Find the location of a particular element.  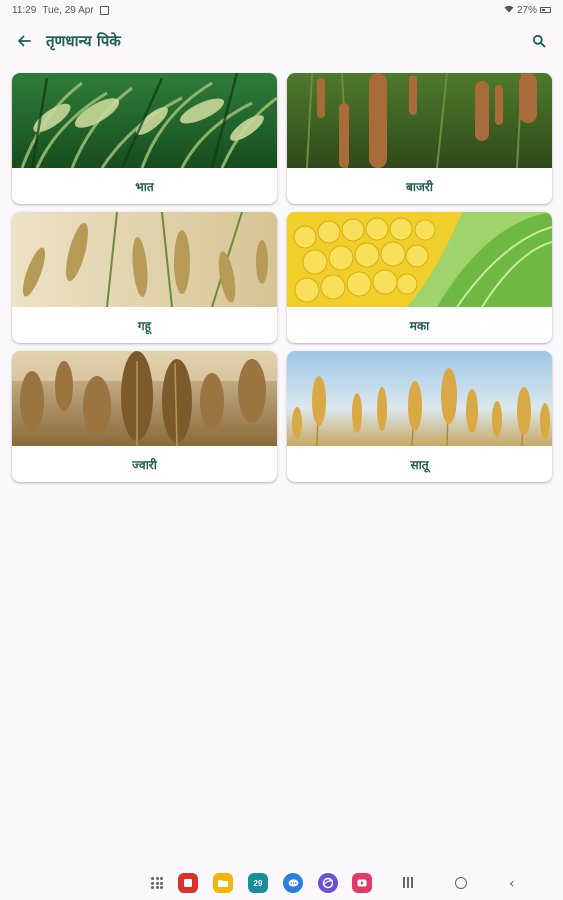

app-bar: तृणधान्य पिके is located at coordinates (281, 41).